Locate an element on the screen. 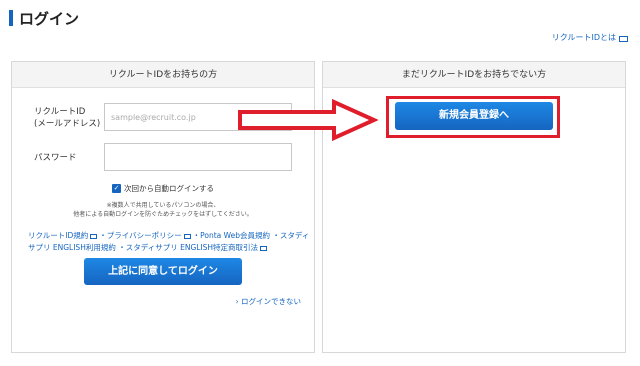  auto-login-option: ✓ 次回から自動ログインする is located at coordinates (163, 188).